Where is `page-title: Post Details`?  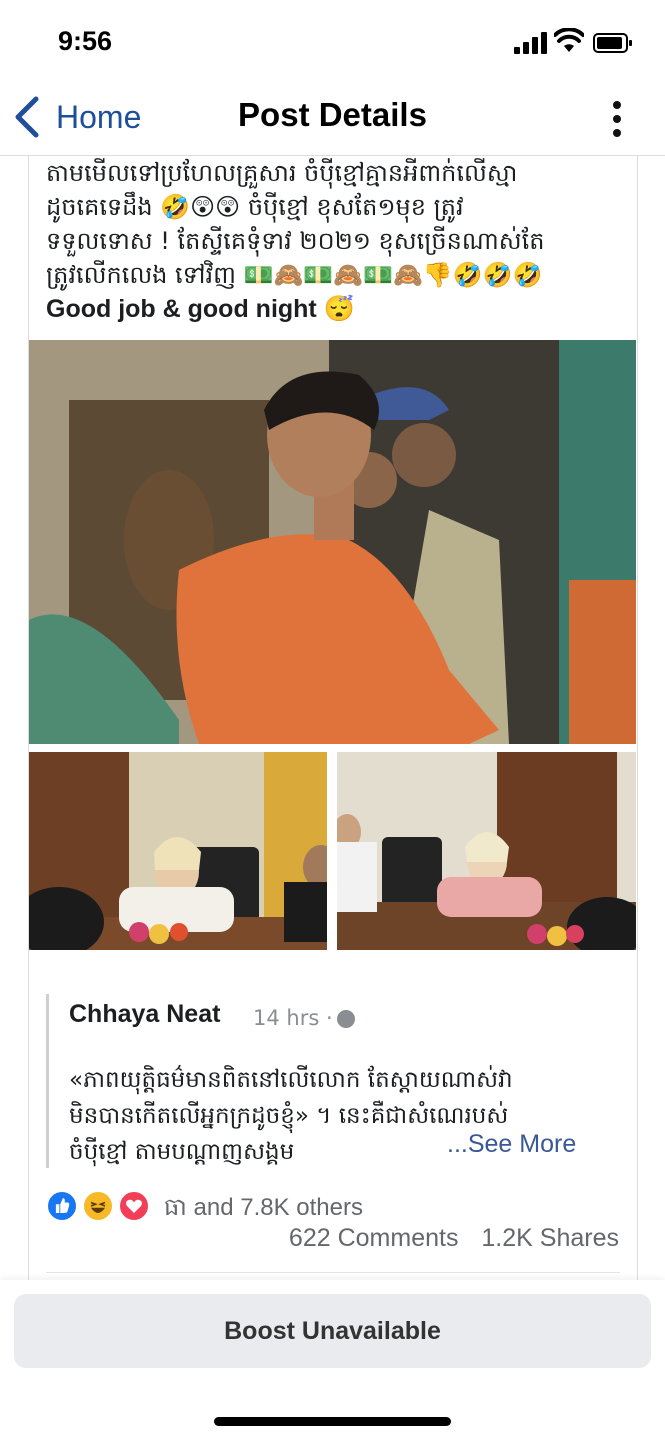
page-title: Post Details is located at coordinates (332, 114).